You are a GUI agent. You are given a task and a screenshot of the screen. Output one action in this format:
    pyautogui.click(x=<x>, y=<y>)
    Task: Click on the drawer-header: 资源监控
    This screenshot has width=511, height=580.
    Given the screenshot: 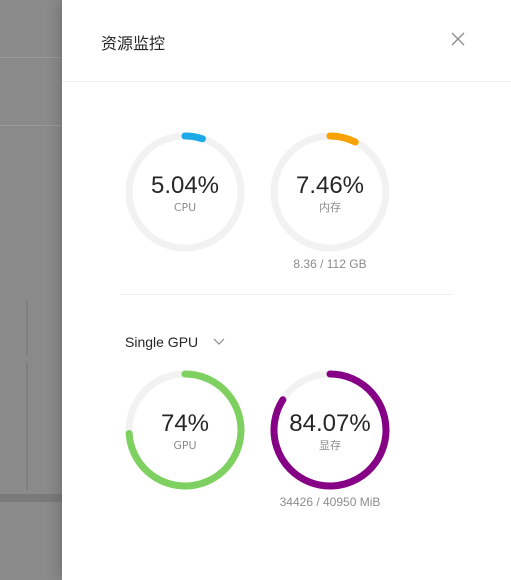 What is the action you would take?
    pyautogui.click(x=286, y=41)
    